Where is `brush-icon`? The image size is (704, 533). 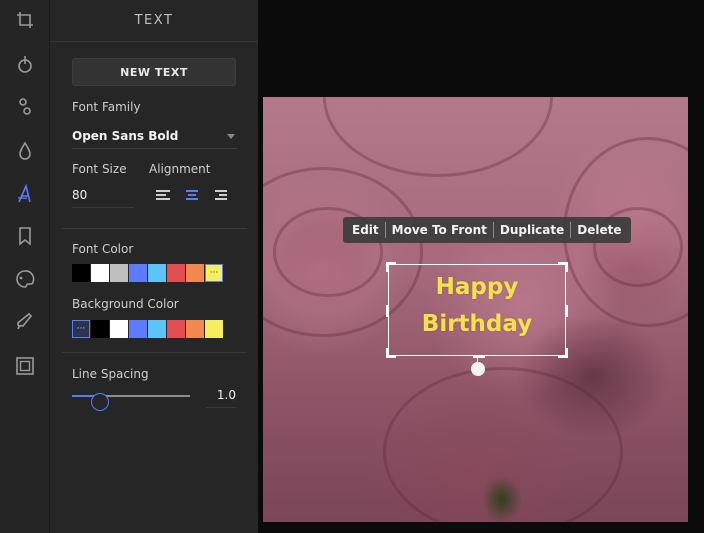
brush-icon is located at coordinates (25, 321).